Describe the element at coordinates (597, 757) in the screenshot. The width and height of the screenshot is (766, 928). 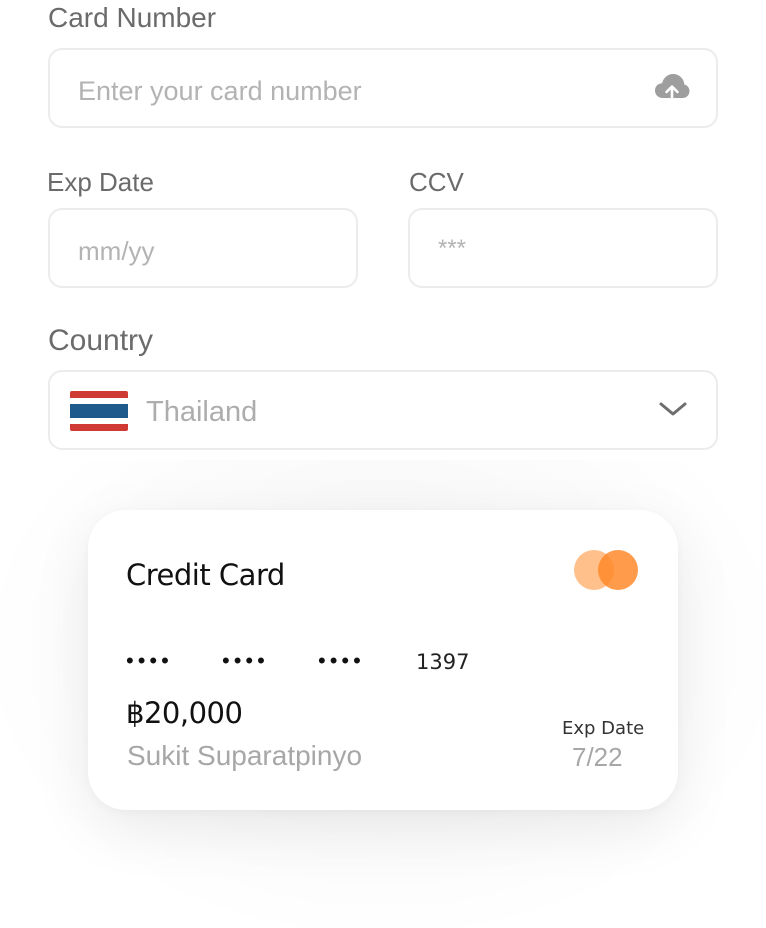
I see `card-exp-value: 7/22` at that location.